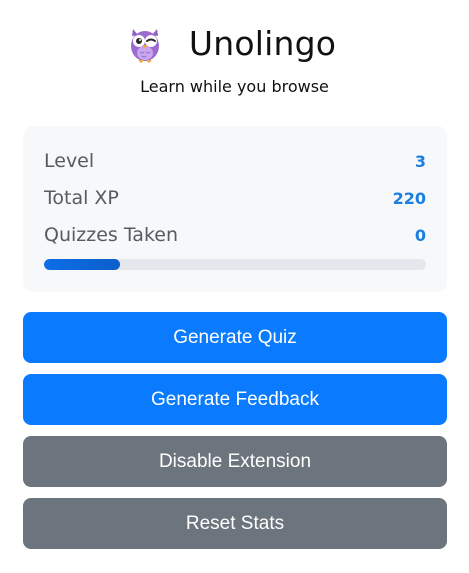 The width and height of the screenshot is (469, 573). Describe the element at coordinates (82, 264) in the screenshot. I see `xp-progress-fill` at that location.